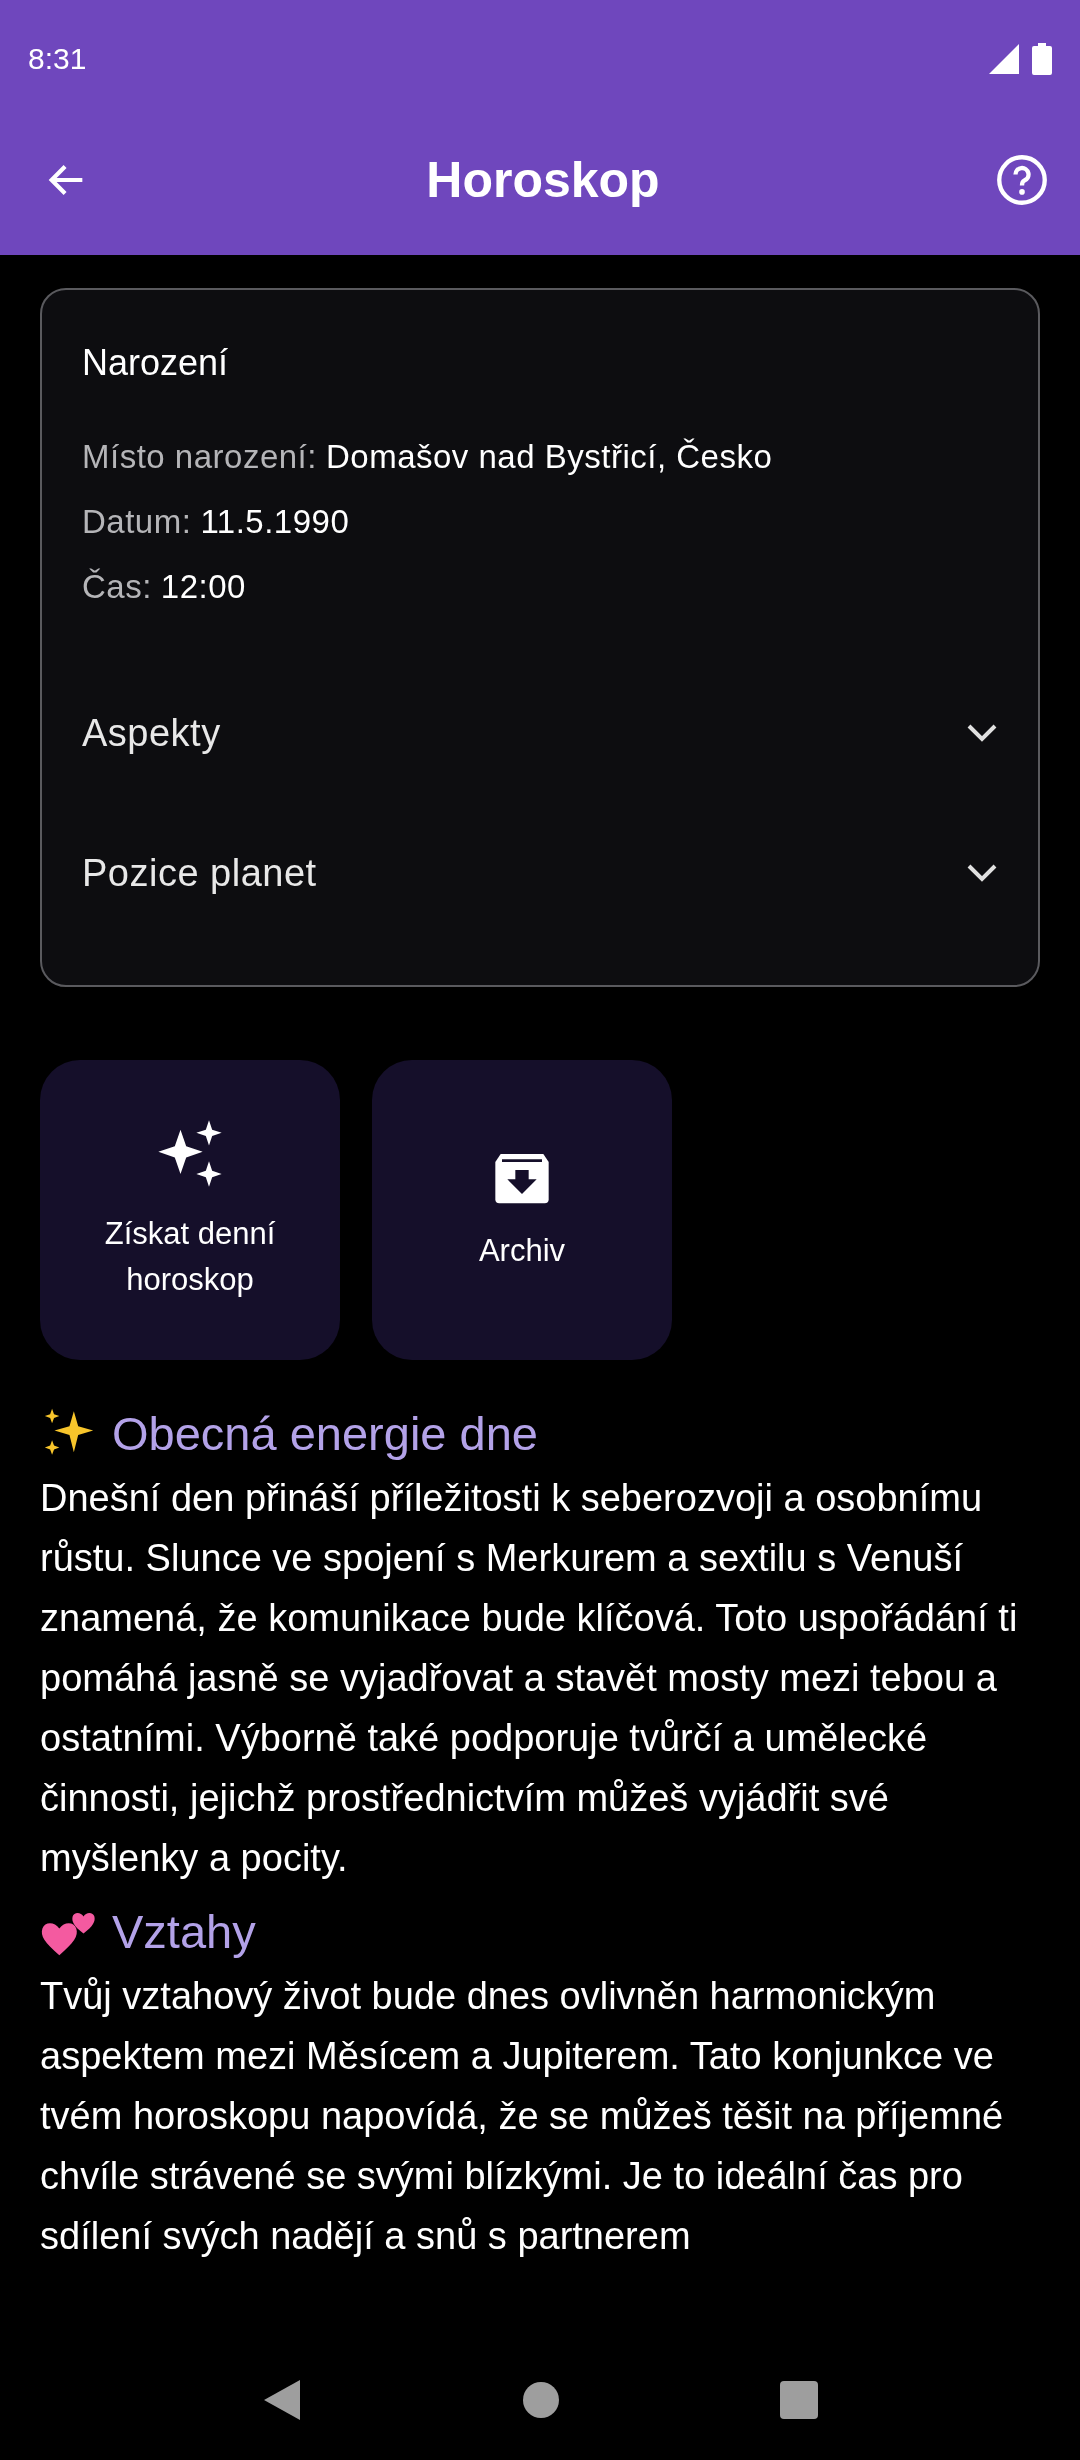  I want to click on signal-icon, so click(1004, 58).